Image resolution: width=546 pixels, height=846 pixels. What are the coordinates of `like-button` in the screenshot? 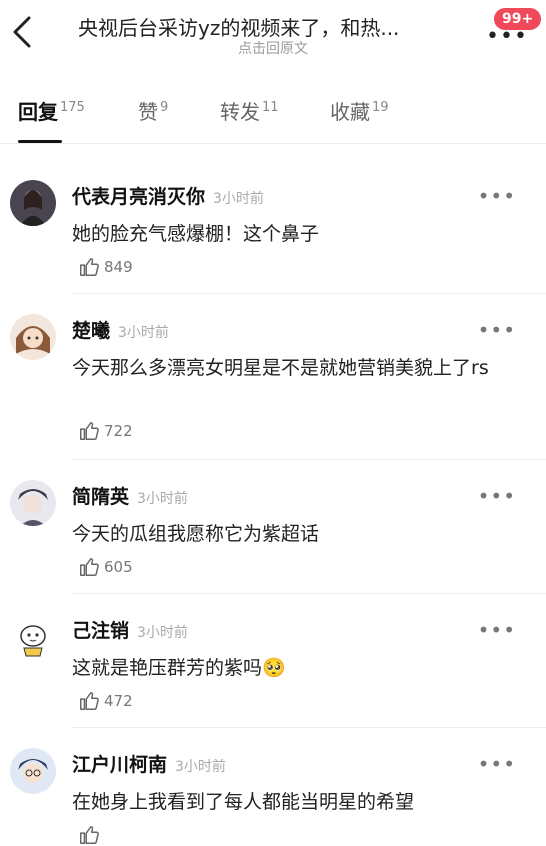 It's located at (91, 835).